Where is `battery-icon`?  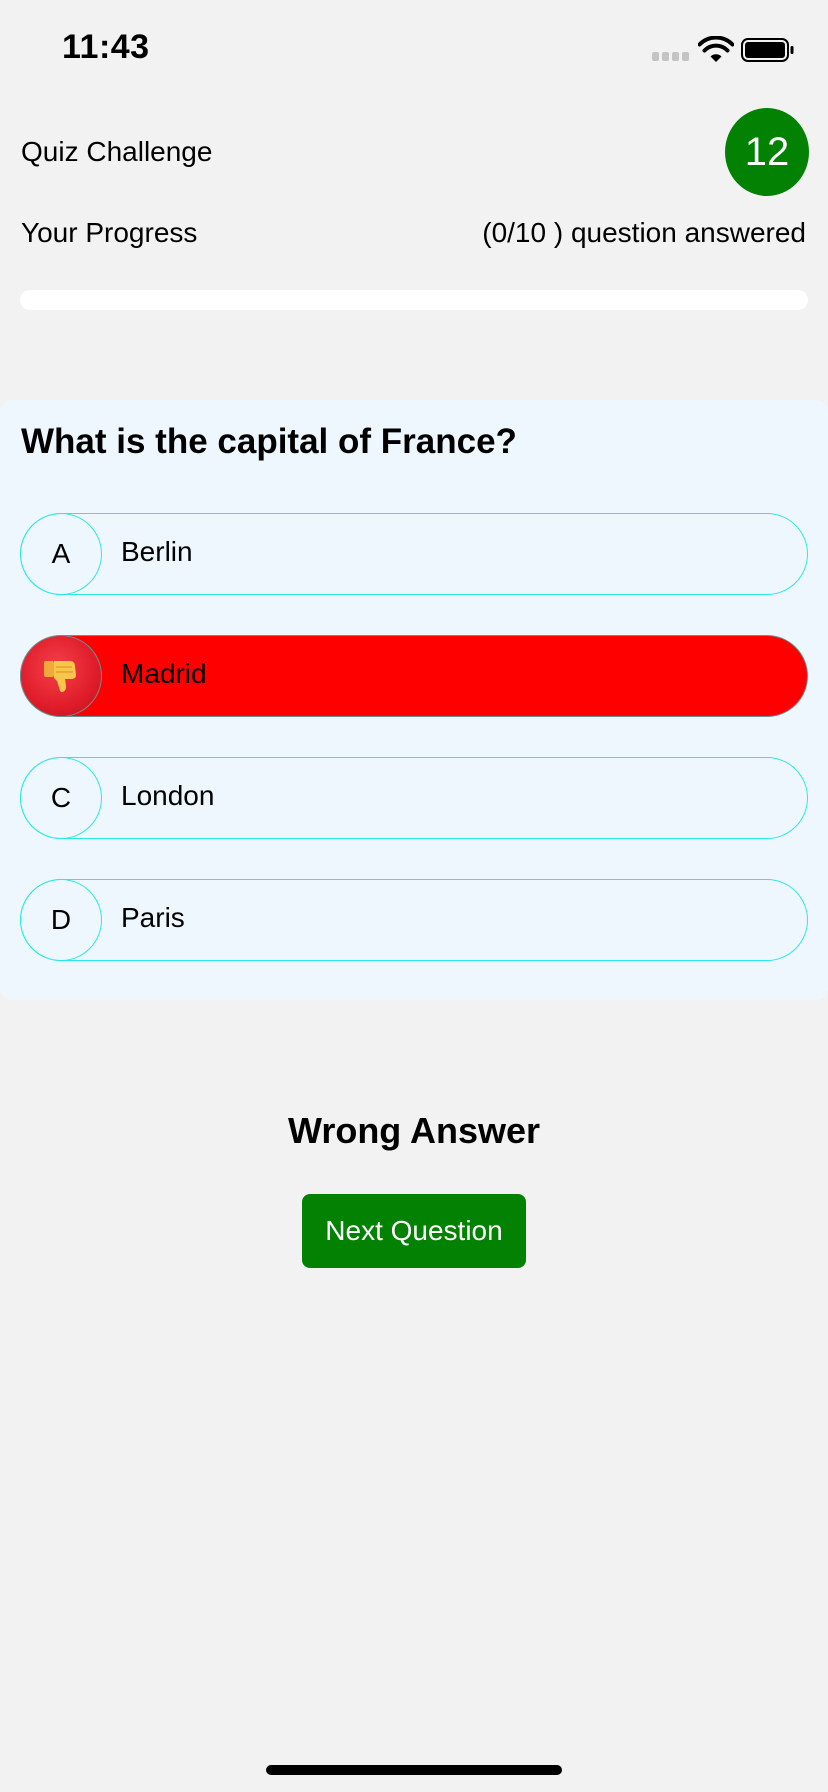 battery-icon is located at coordinates (767, 50).